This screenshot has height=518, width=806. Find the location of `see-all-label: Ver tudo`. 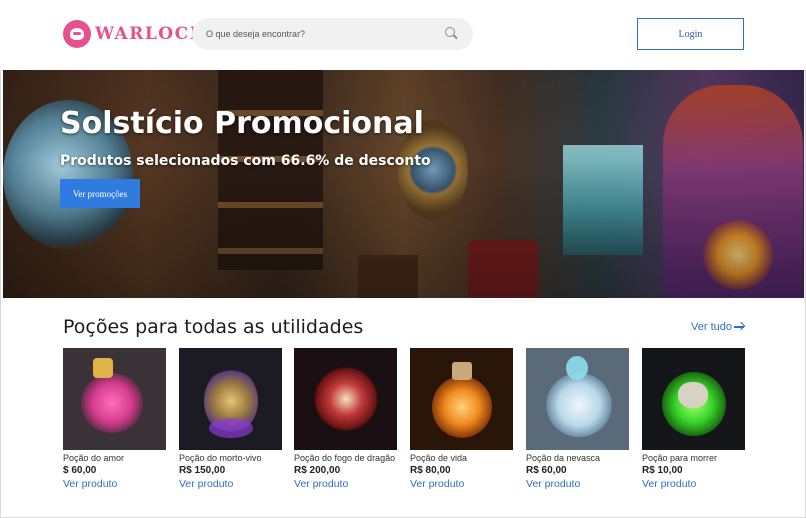

see-all-label: Ver tudo is located at coordinates (711, 327).